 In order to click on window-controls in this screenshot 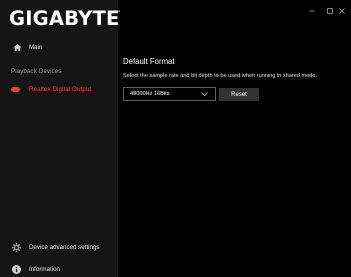, I will do `click(327, 11)`.